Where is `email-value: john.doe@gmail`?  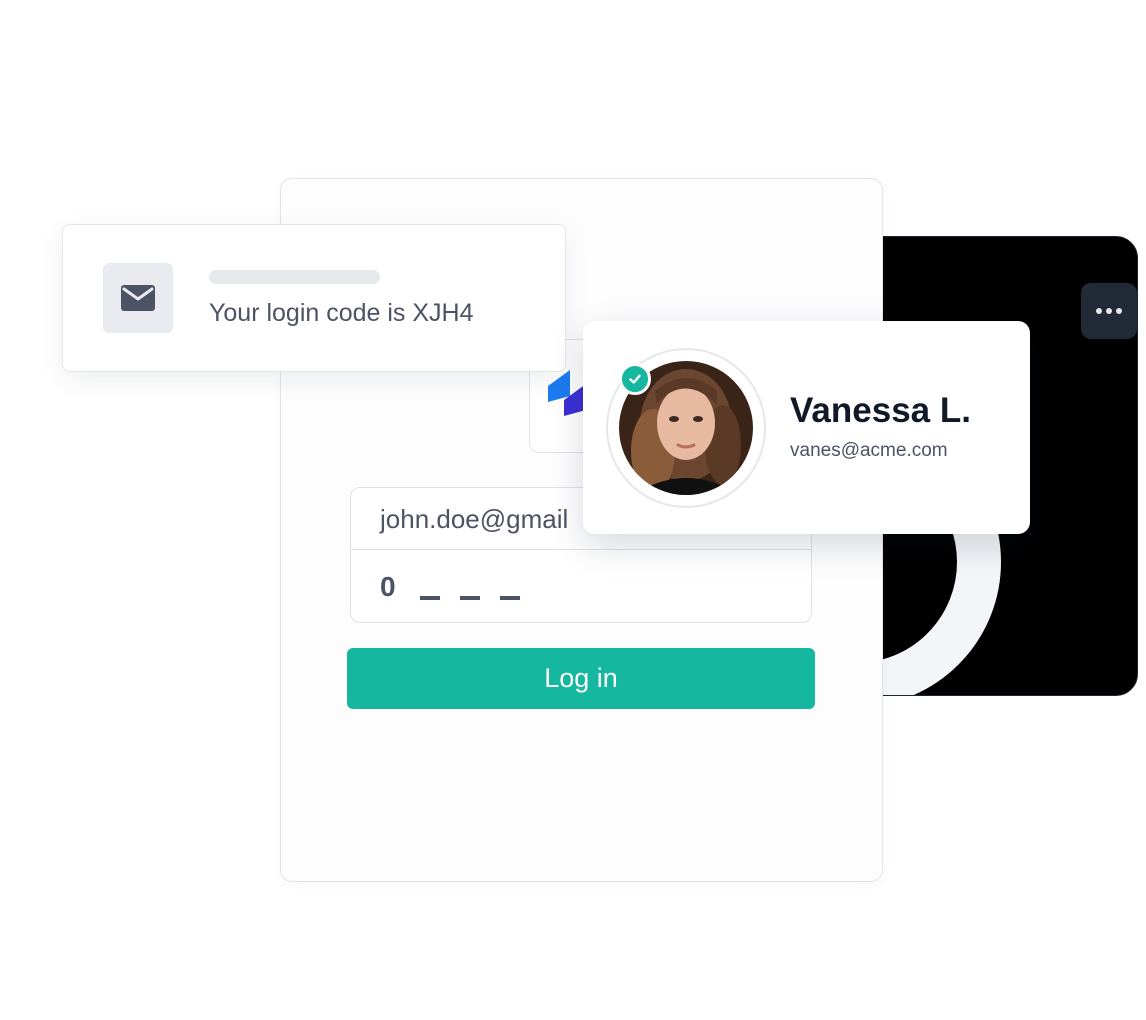
email-value: john.doe@gmail is located at coordinates (474, 519).